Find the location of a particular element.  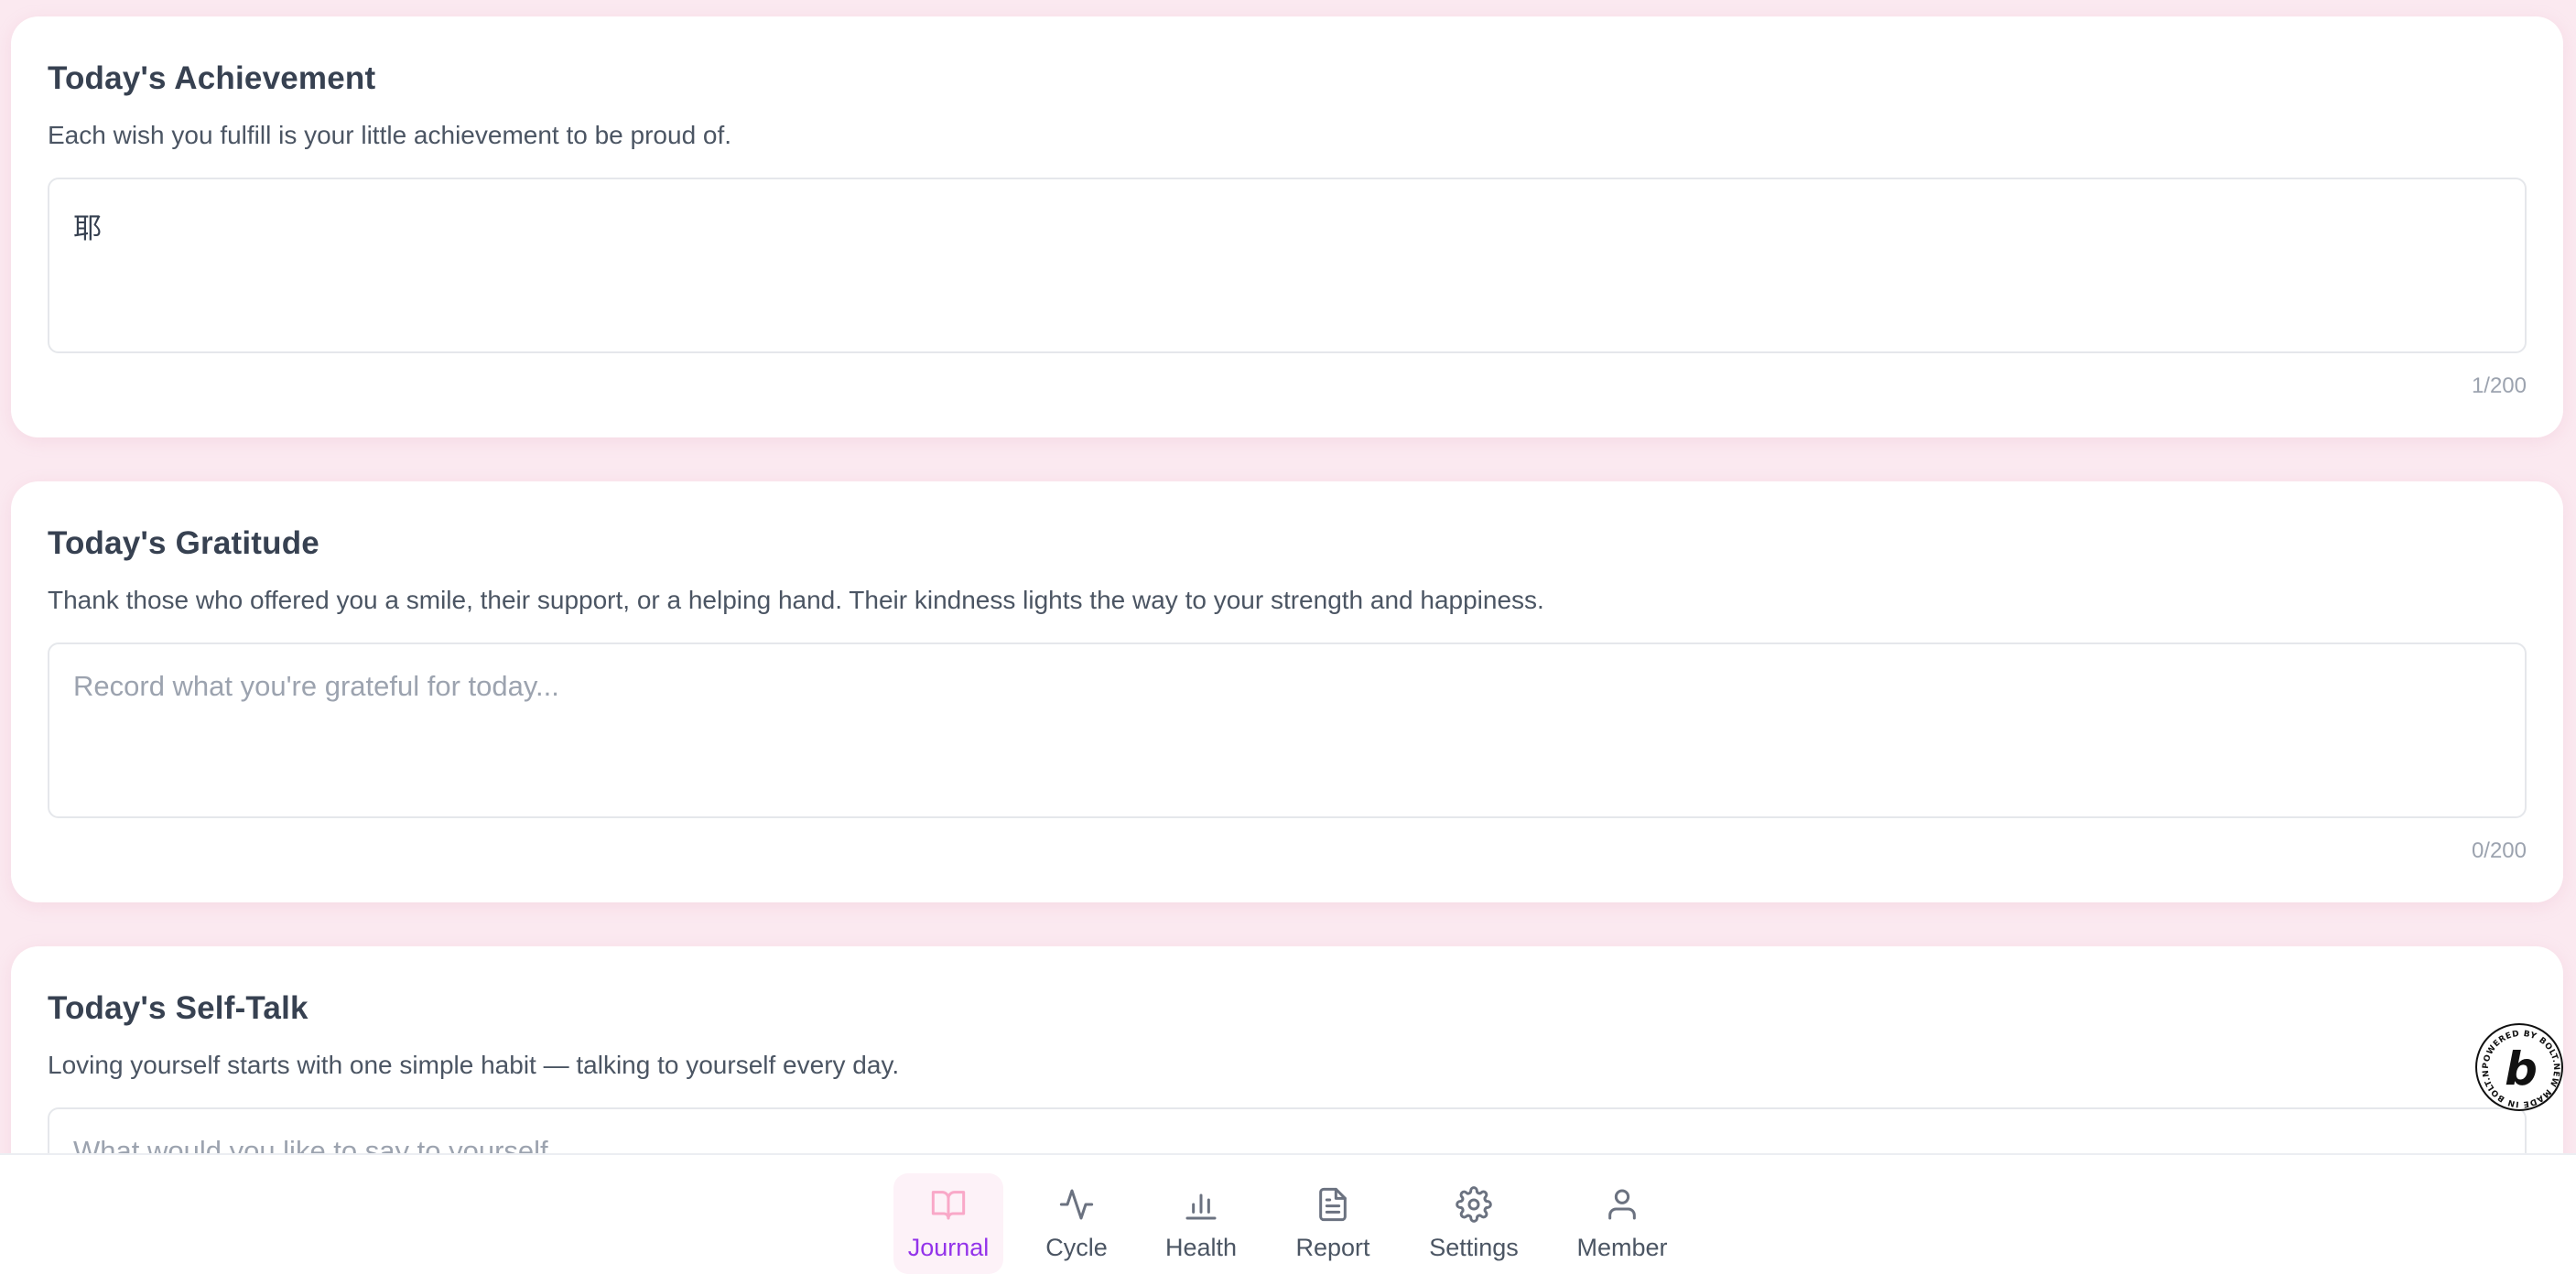

gratitude-title: Today's Gratitude is located at coordinates (184, 543).